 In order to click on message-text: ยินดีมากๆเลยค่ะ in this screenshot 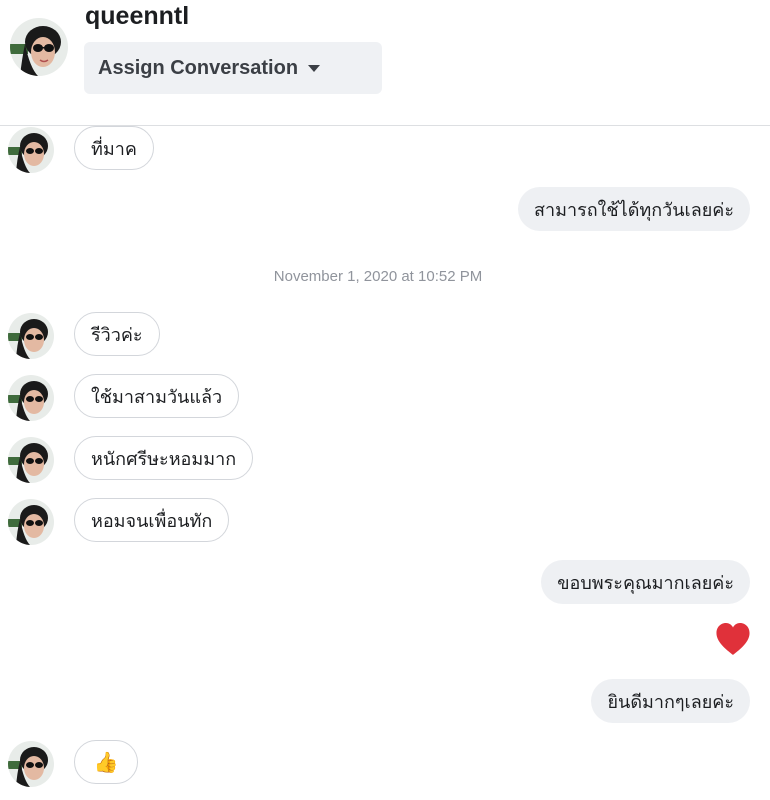, I will do `click(670, 702)`.